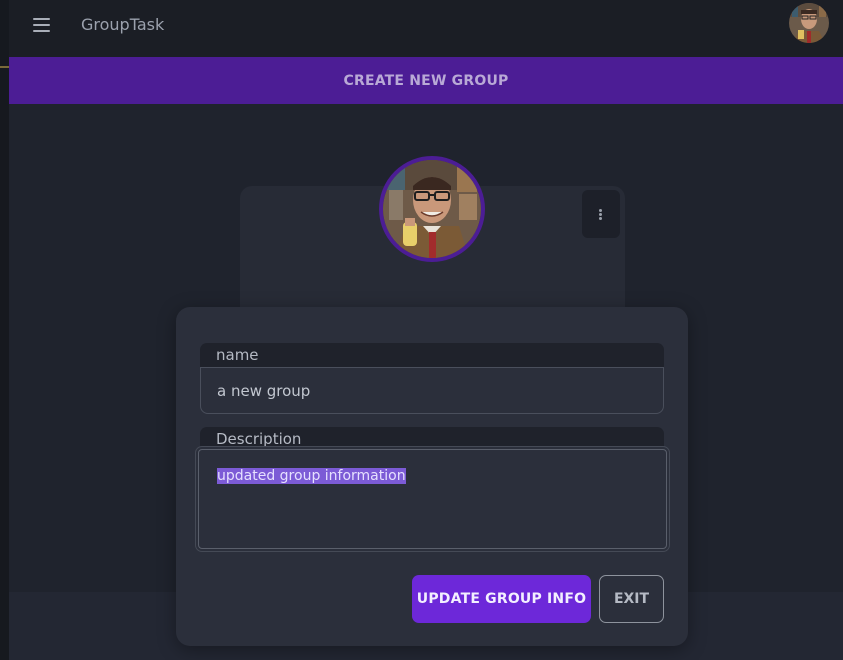 The width and height of the screenshot is (843, 660). Describe the element at coordinates (237, 355) in the screenshot. I see `name-label: name` at that location.